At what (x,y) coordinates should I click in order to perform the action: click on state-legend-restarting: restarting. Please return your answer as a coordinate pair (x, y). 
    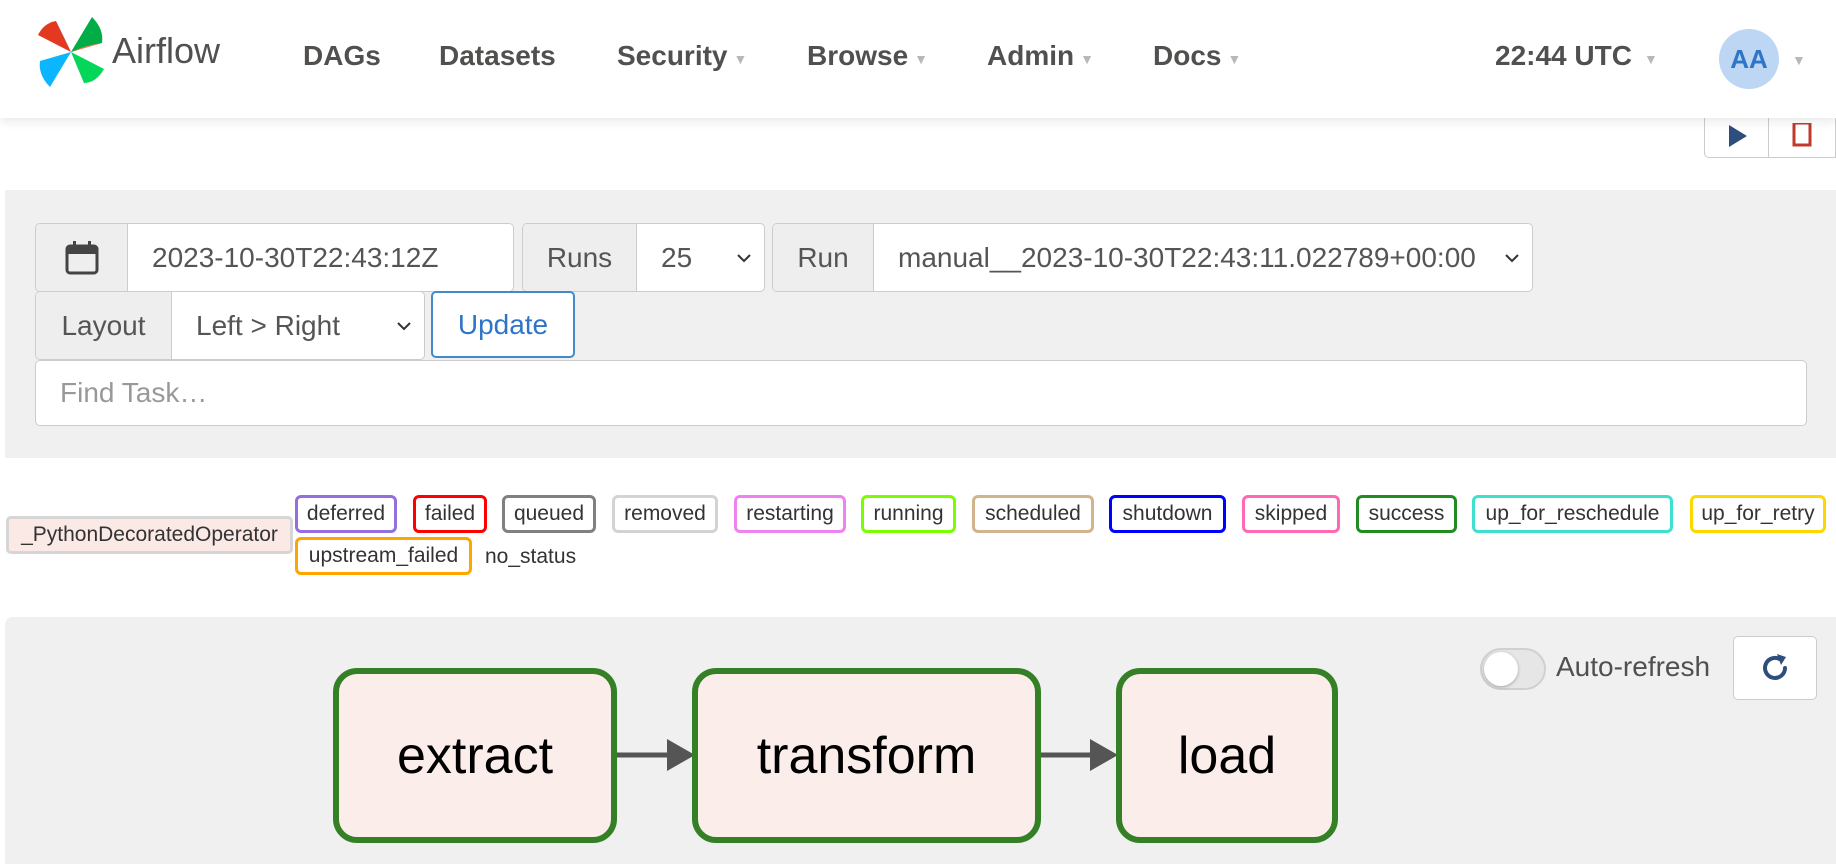
    Looking at the image, I should click on (790, 514).